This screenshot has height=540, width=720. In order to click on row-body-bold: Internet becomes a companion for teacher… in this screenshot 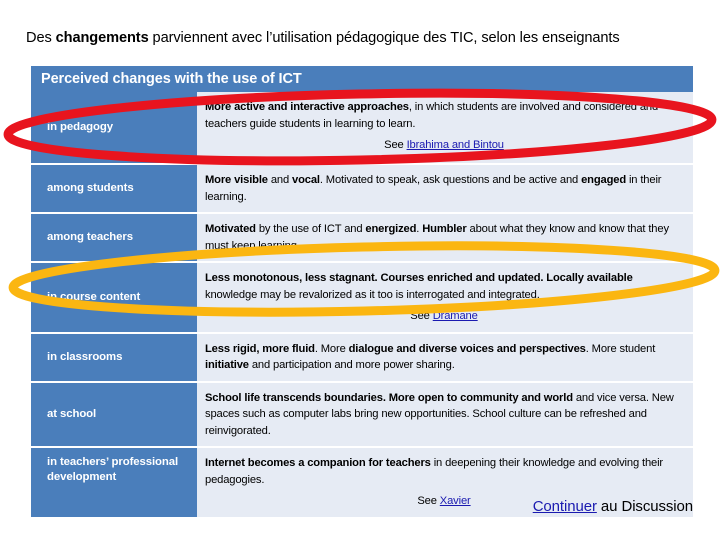, I will do `click(318, 463)`.